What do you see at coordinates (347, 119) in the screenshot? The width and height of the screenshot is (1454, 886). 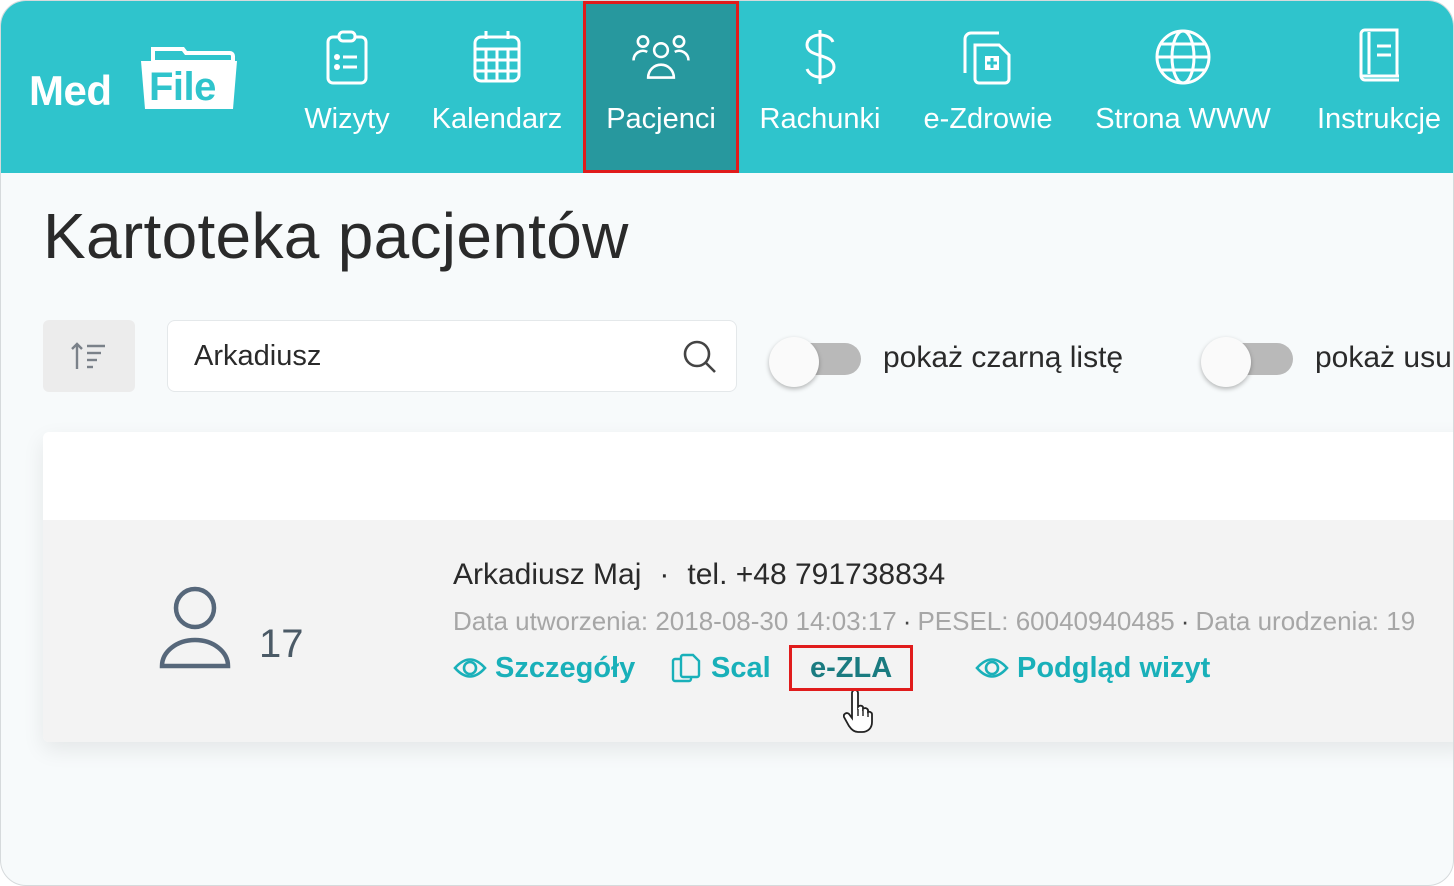 I see `nav-label: Wizyty` at bounding box center [347, 119].